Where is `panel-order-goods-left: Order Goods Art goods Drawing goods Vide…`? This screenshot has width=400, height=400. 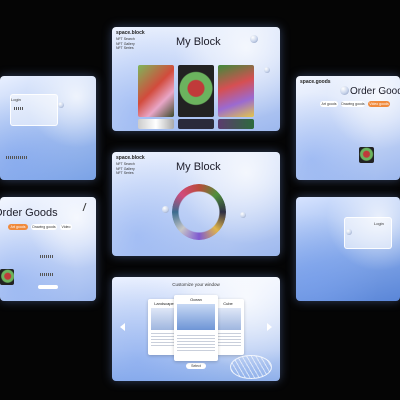 panel-order-goods-left: Order Goods Art goods Drawing goods Vide… is located at coordinates (48, 249).